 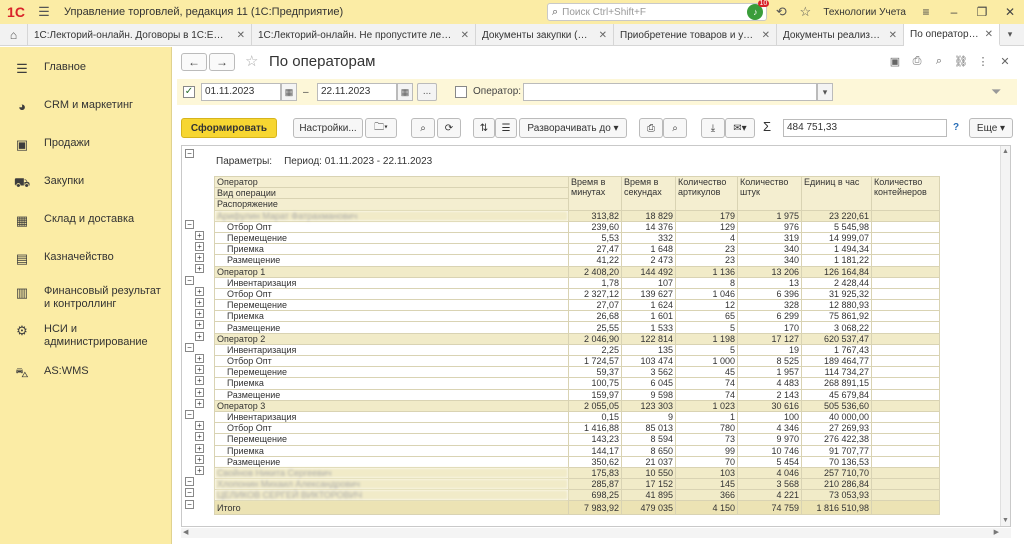 I want to click on operation-row: Инвентаризация 2,25 135 5 19 1 767,43, so click(x=577, y=350).